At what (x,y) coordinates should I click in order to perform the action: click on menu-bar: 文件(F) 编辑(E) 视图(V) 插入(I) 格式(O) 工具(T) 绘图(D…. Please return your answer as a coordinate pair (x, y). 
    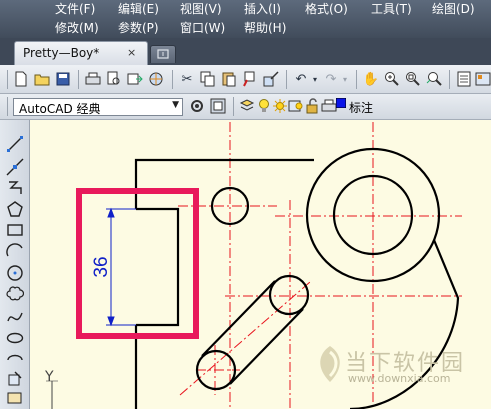
    Looking at the image, I should click on (245, 19).